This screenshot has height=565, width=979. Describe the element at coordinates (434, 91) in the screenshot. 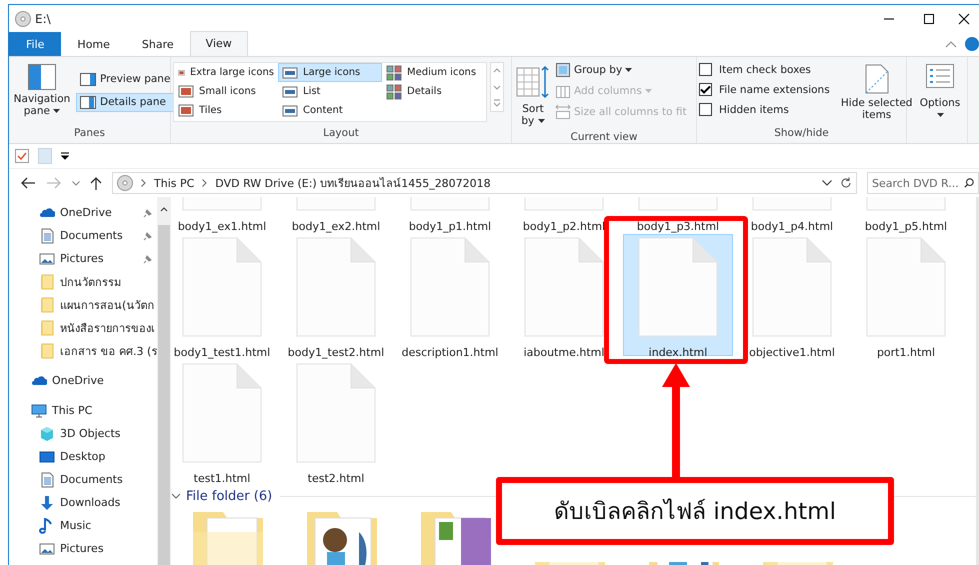

I see `view-option: Details` at that location.